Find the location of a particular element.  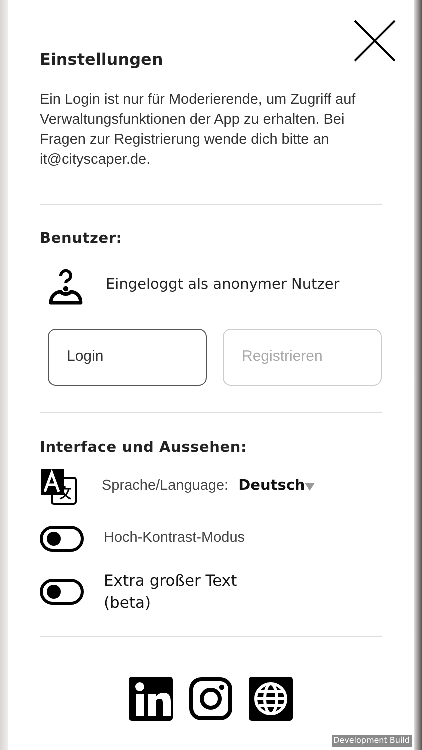

intro-paragraph: Ein Login ist nur für Moderierende, um Zugriff auf Verwaltungsfunktionen der App zu erhalten. Bei Fragen zur Registrierung wende dich bitte an it@cityscaper.de. is located at coordinates (198, 130).